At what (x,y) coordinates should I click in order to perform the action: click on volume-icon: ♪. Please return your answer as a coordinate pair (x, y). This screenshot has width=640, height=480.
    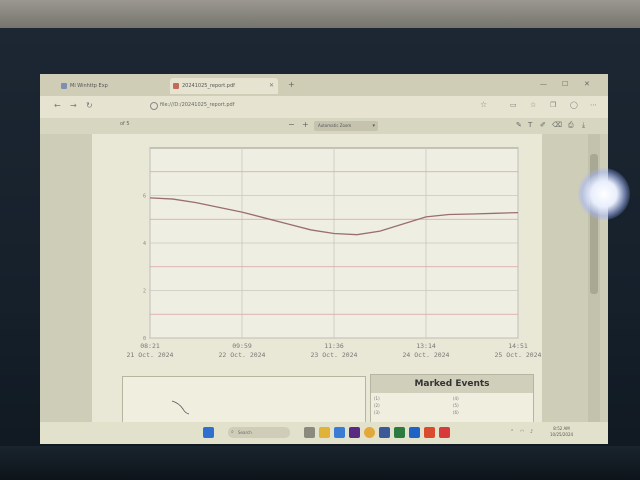
    Looking at the image, I should click on (531, 432).